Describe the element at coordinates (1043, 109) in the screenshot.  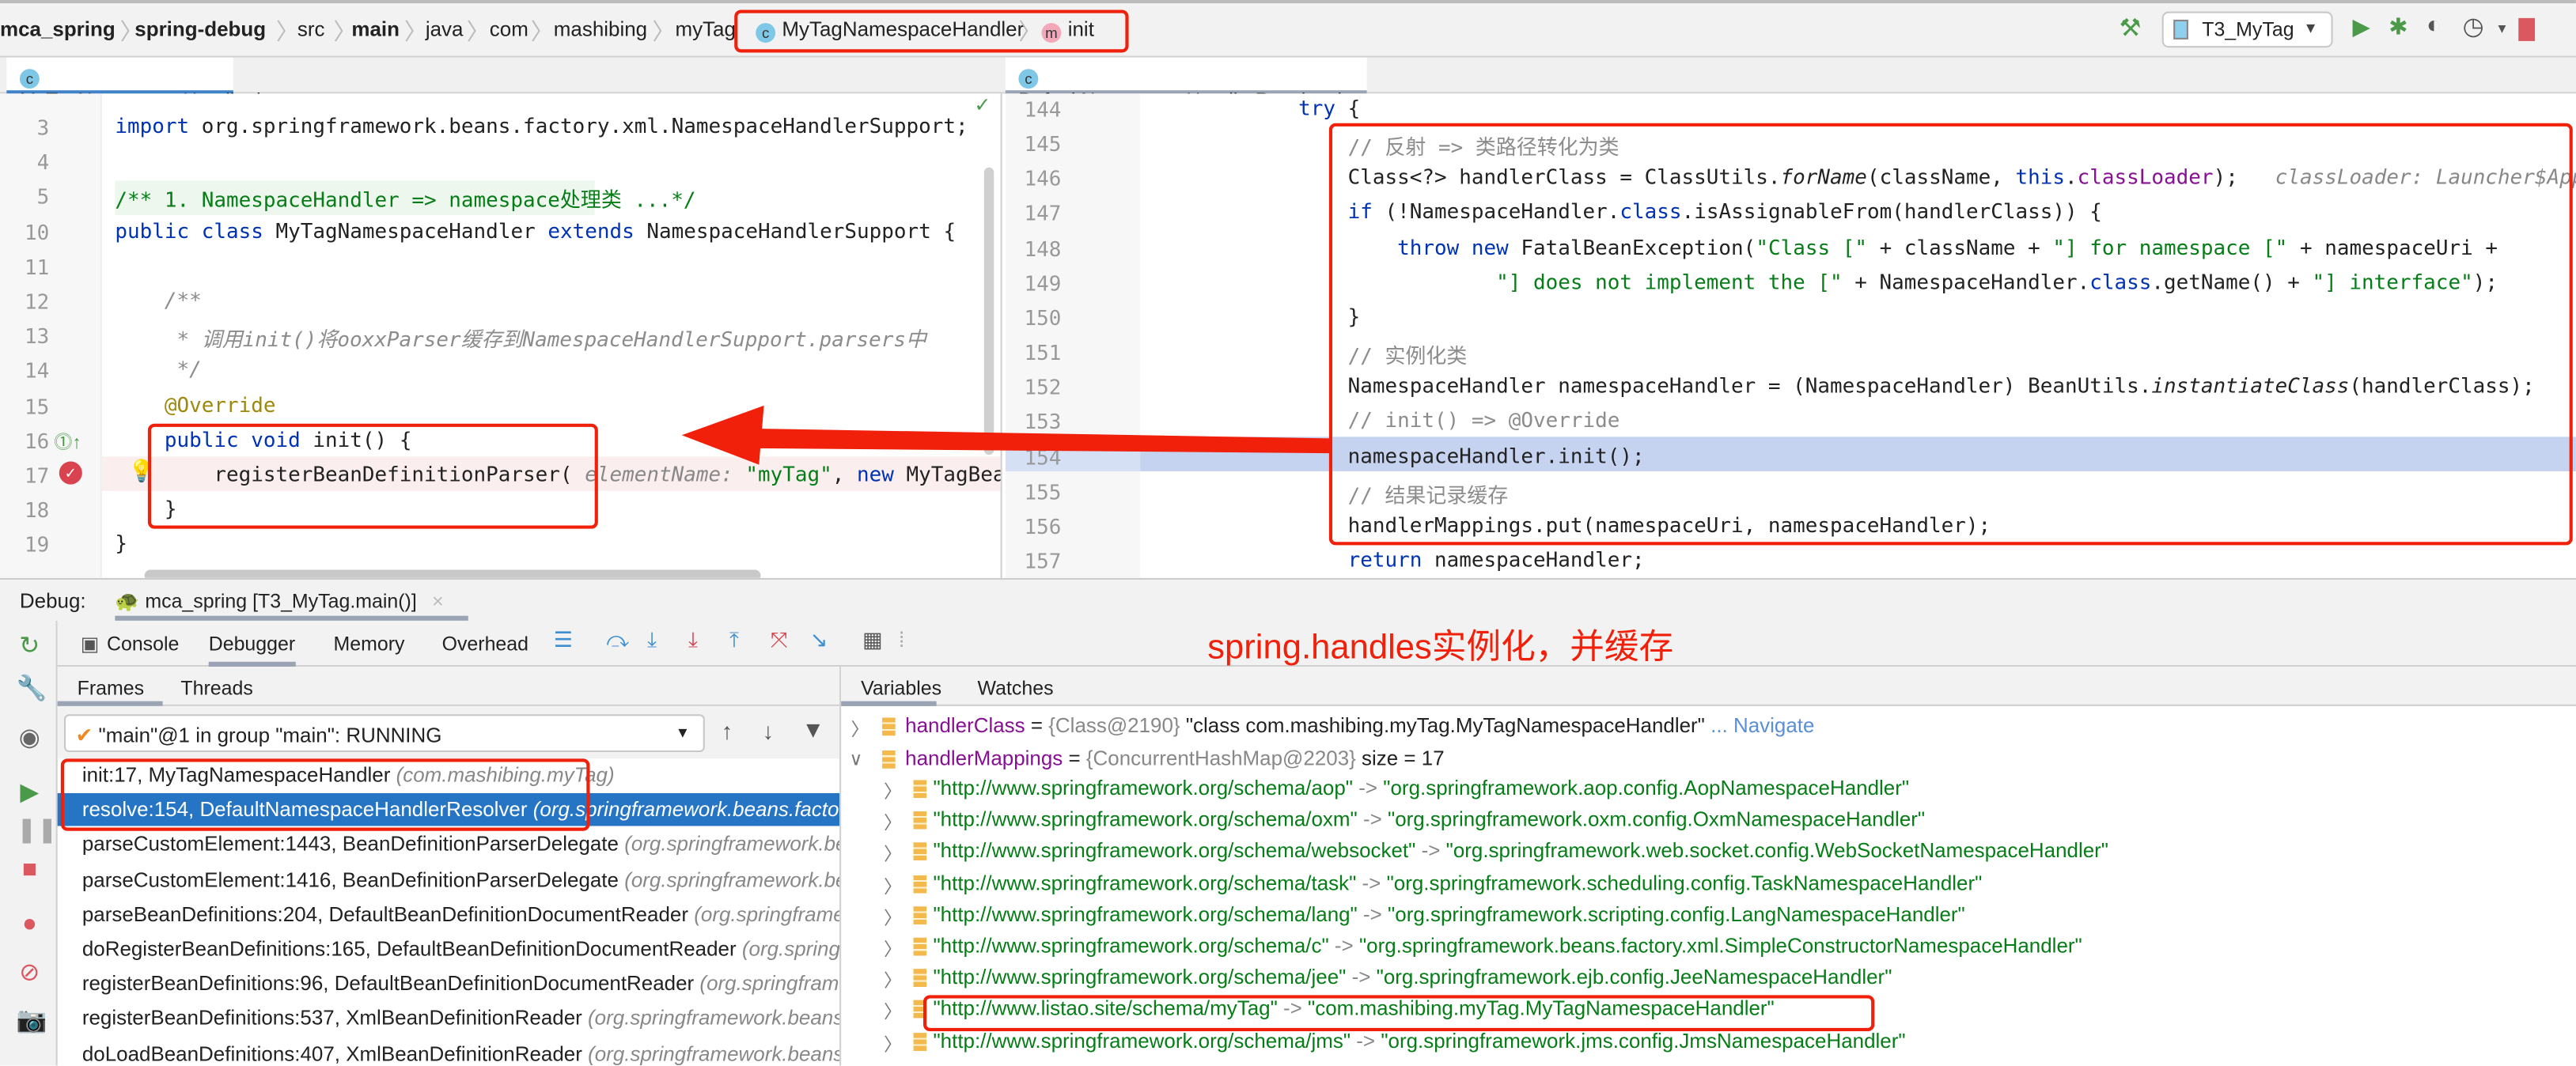
I see `line-number: 144` at that location.